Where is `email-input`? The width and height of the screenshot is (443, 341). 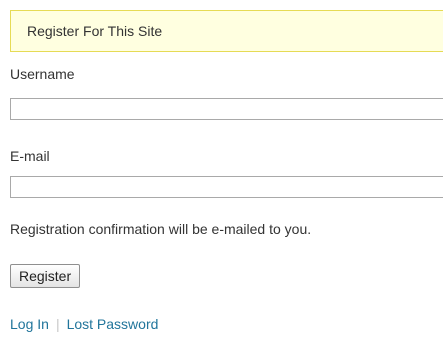
email-input is located at coordinates (226, 187).